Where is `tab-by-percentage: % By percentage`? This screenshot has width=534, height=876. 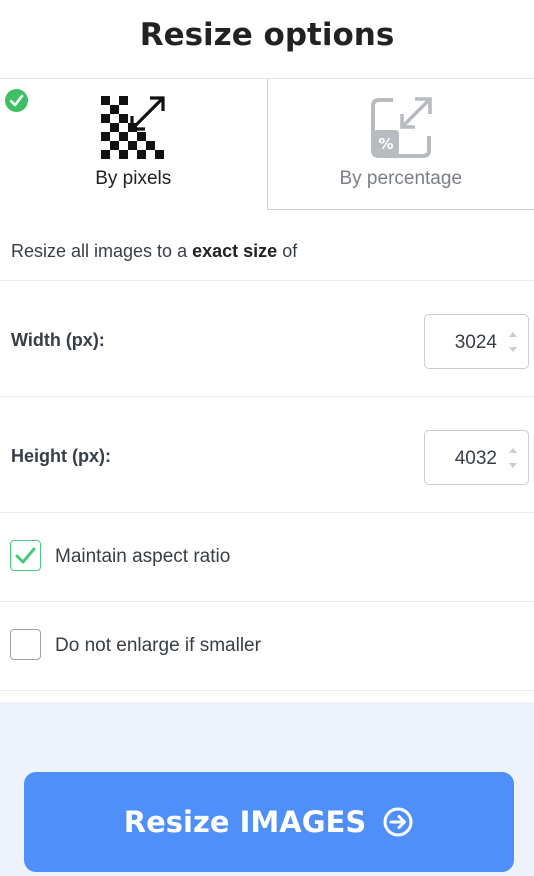 tab-by-percentage: % By percentage is located at coordinates (400, 144).